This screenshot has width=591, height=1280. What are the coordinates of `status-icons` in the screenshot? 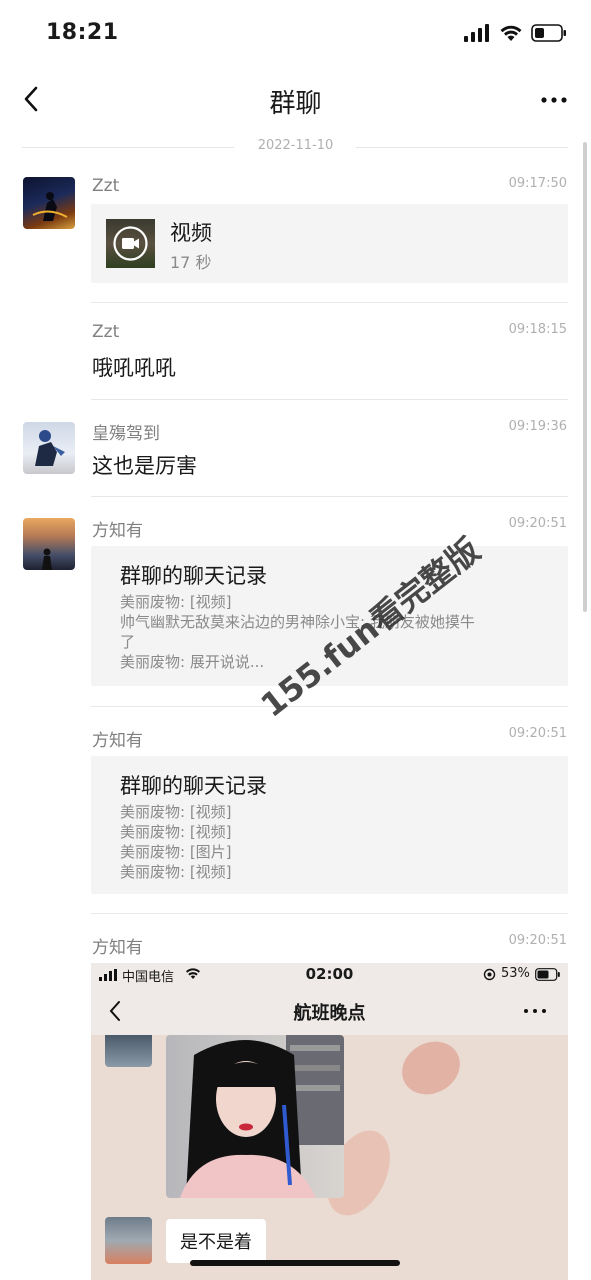 It's located at (515, 33).